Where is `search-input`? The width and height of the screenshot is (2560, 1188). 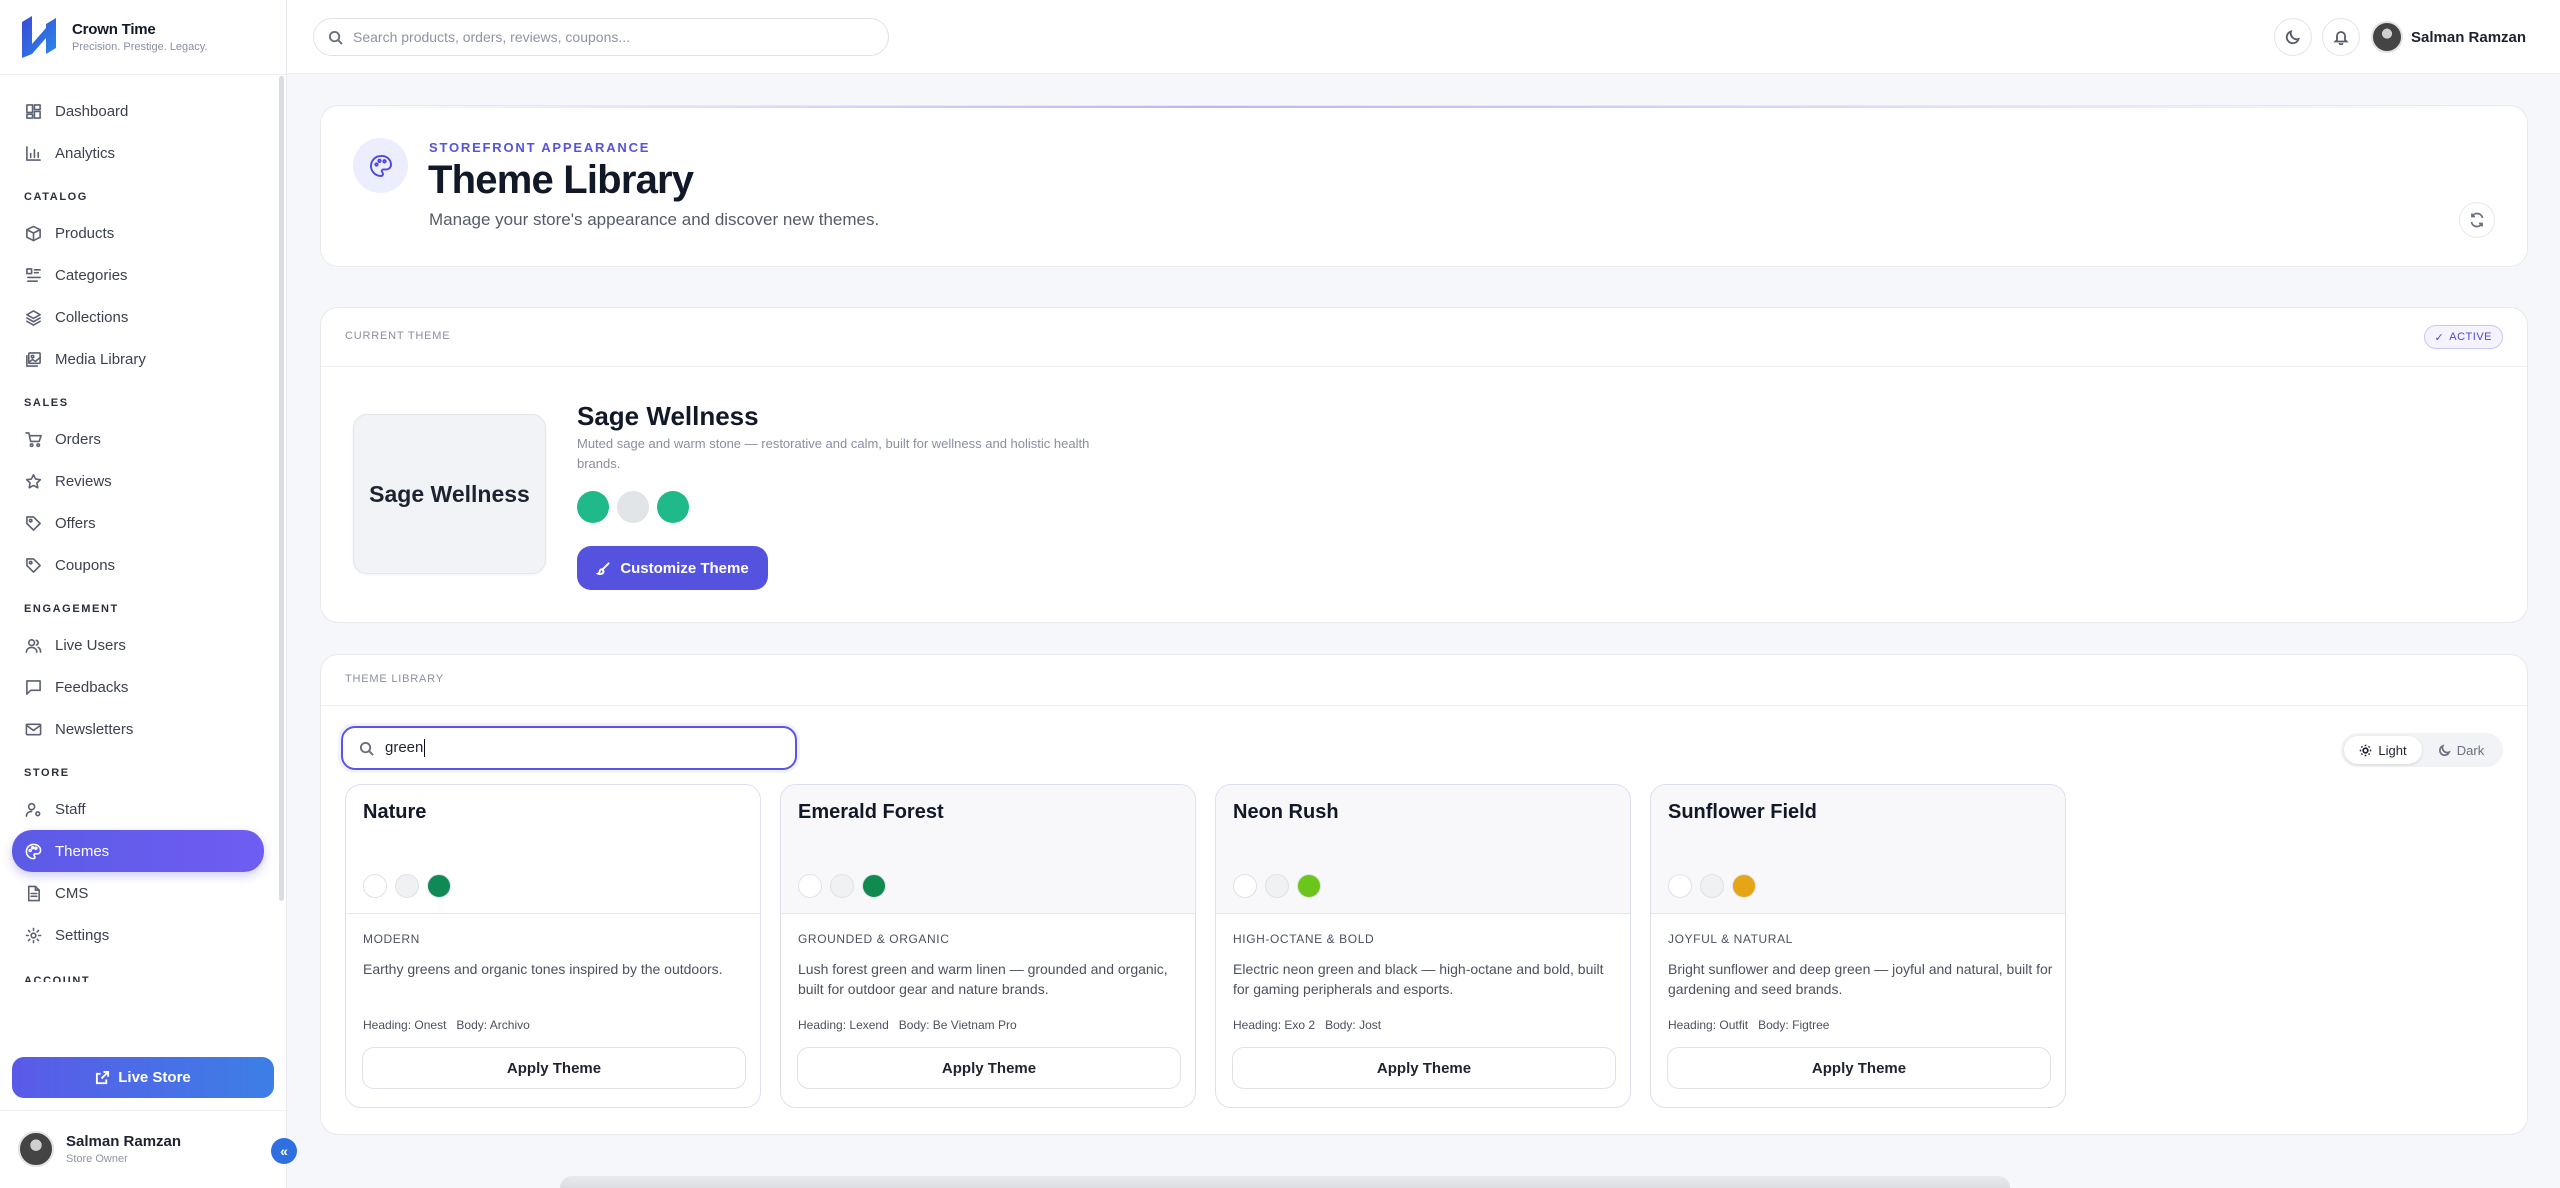 search-input is located at coordinates (603, 37).